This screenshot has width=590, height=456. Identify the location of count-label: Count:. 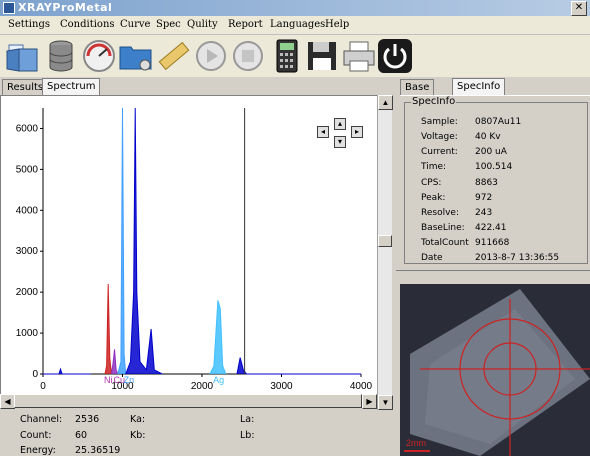
(36, 435).